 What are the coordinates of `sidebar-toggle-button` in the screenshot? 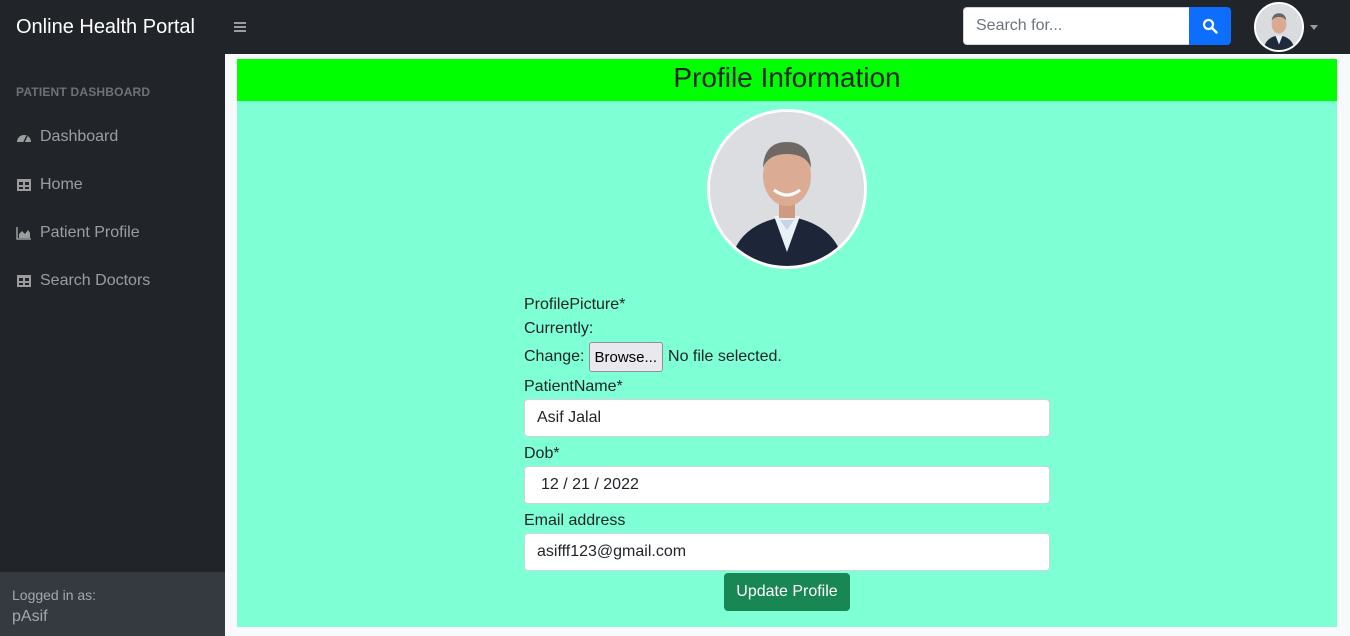 It's located at (240, 27).